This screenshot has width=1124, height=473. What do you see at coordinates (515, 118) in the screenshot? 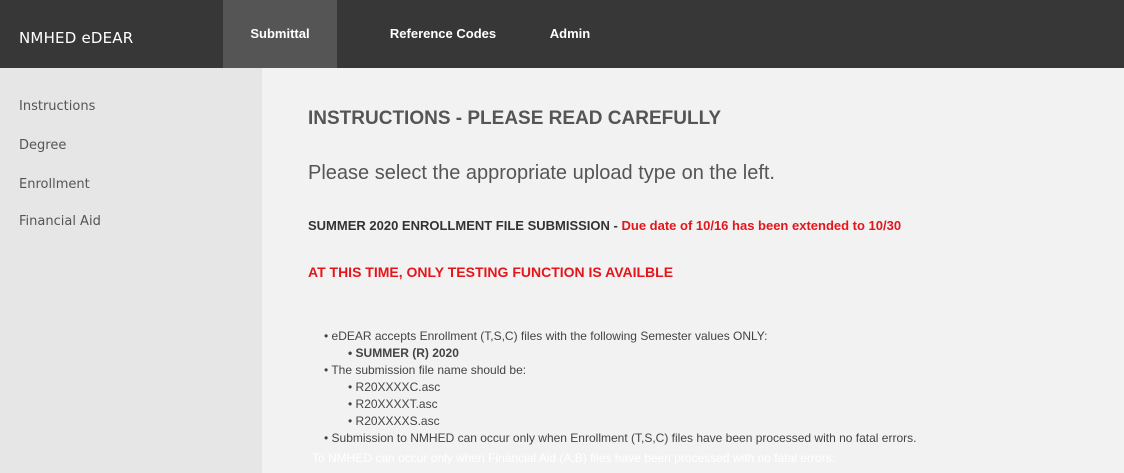
I see `page-title: INSTRUCTIONS - PLEASE READ CAREFULLY` at bounding box center [515, 118].